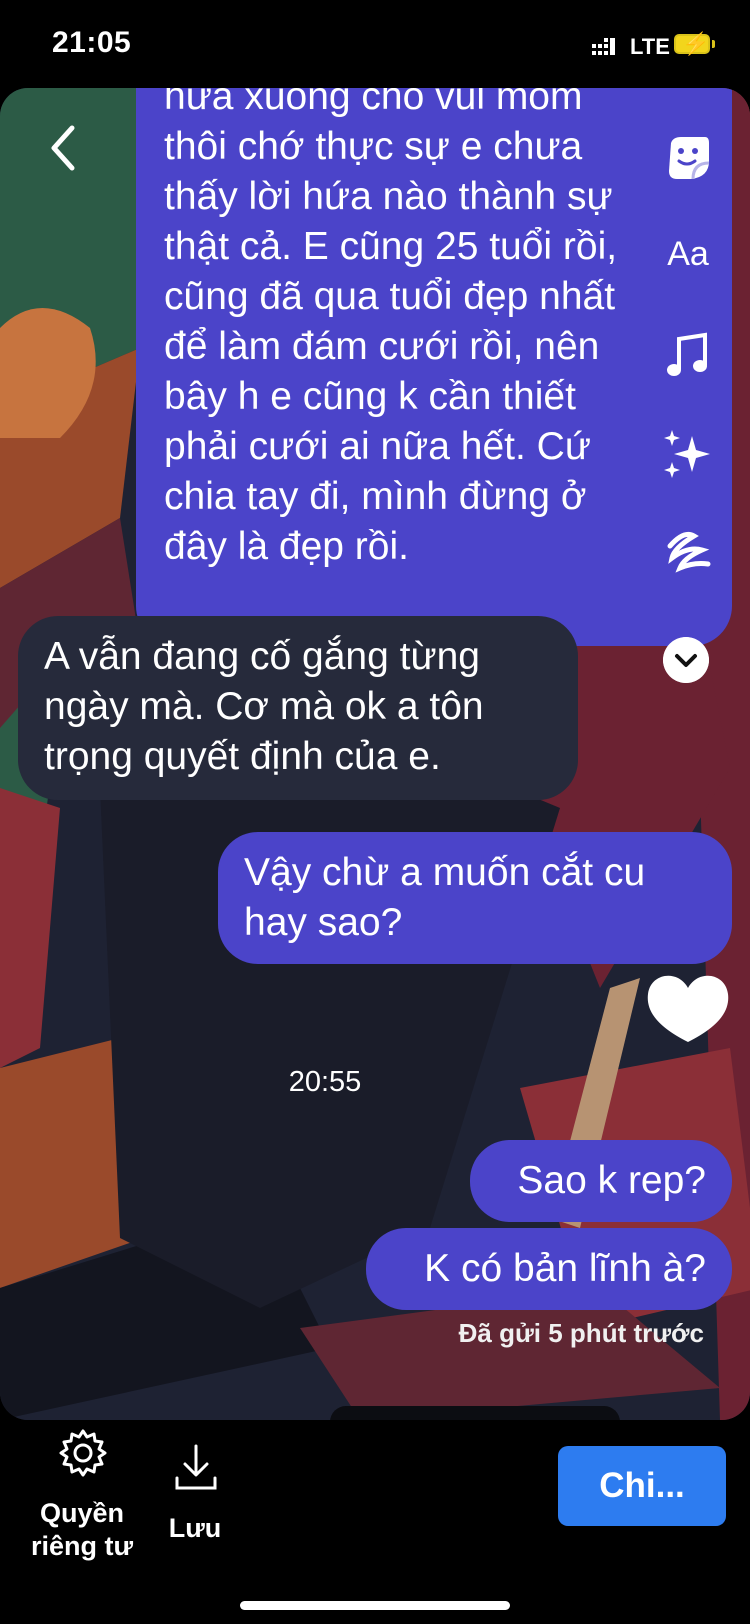  I want to click on home-indicator, so click(375, 1605).